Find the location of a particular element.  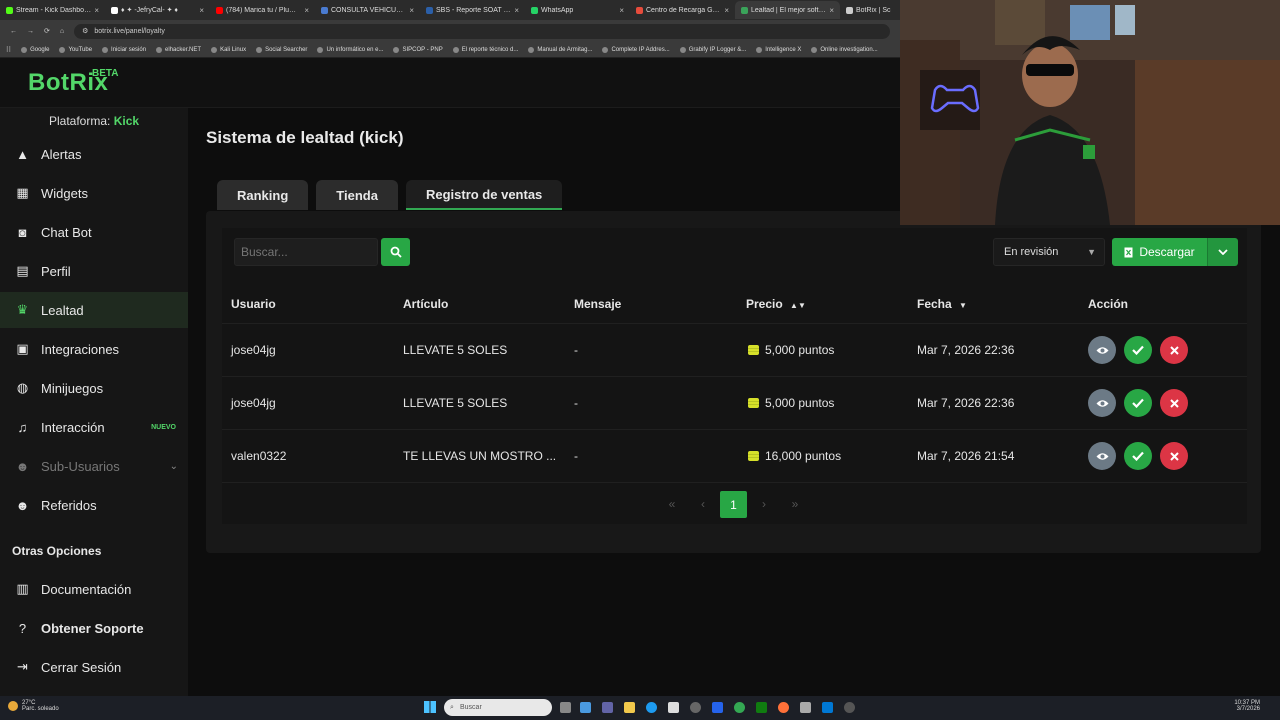

windows-start-icon is located at coordinates (430, 707).